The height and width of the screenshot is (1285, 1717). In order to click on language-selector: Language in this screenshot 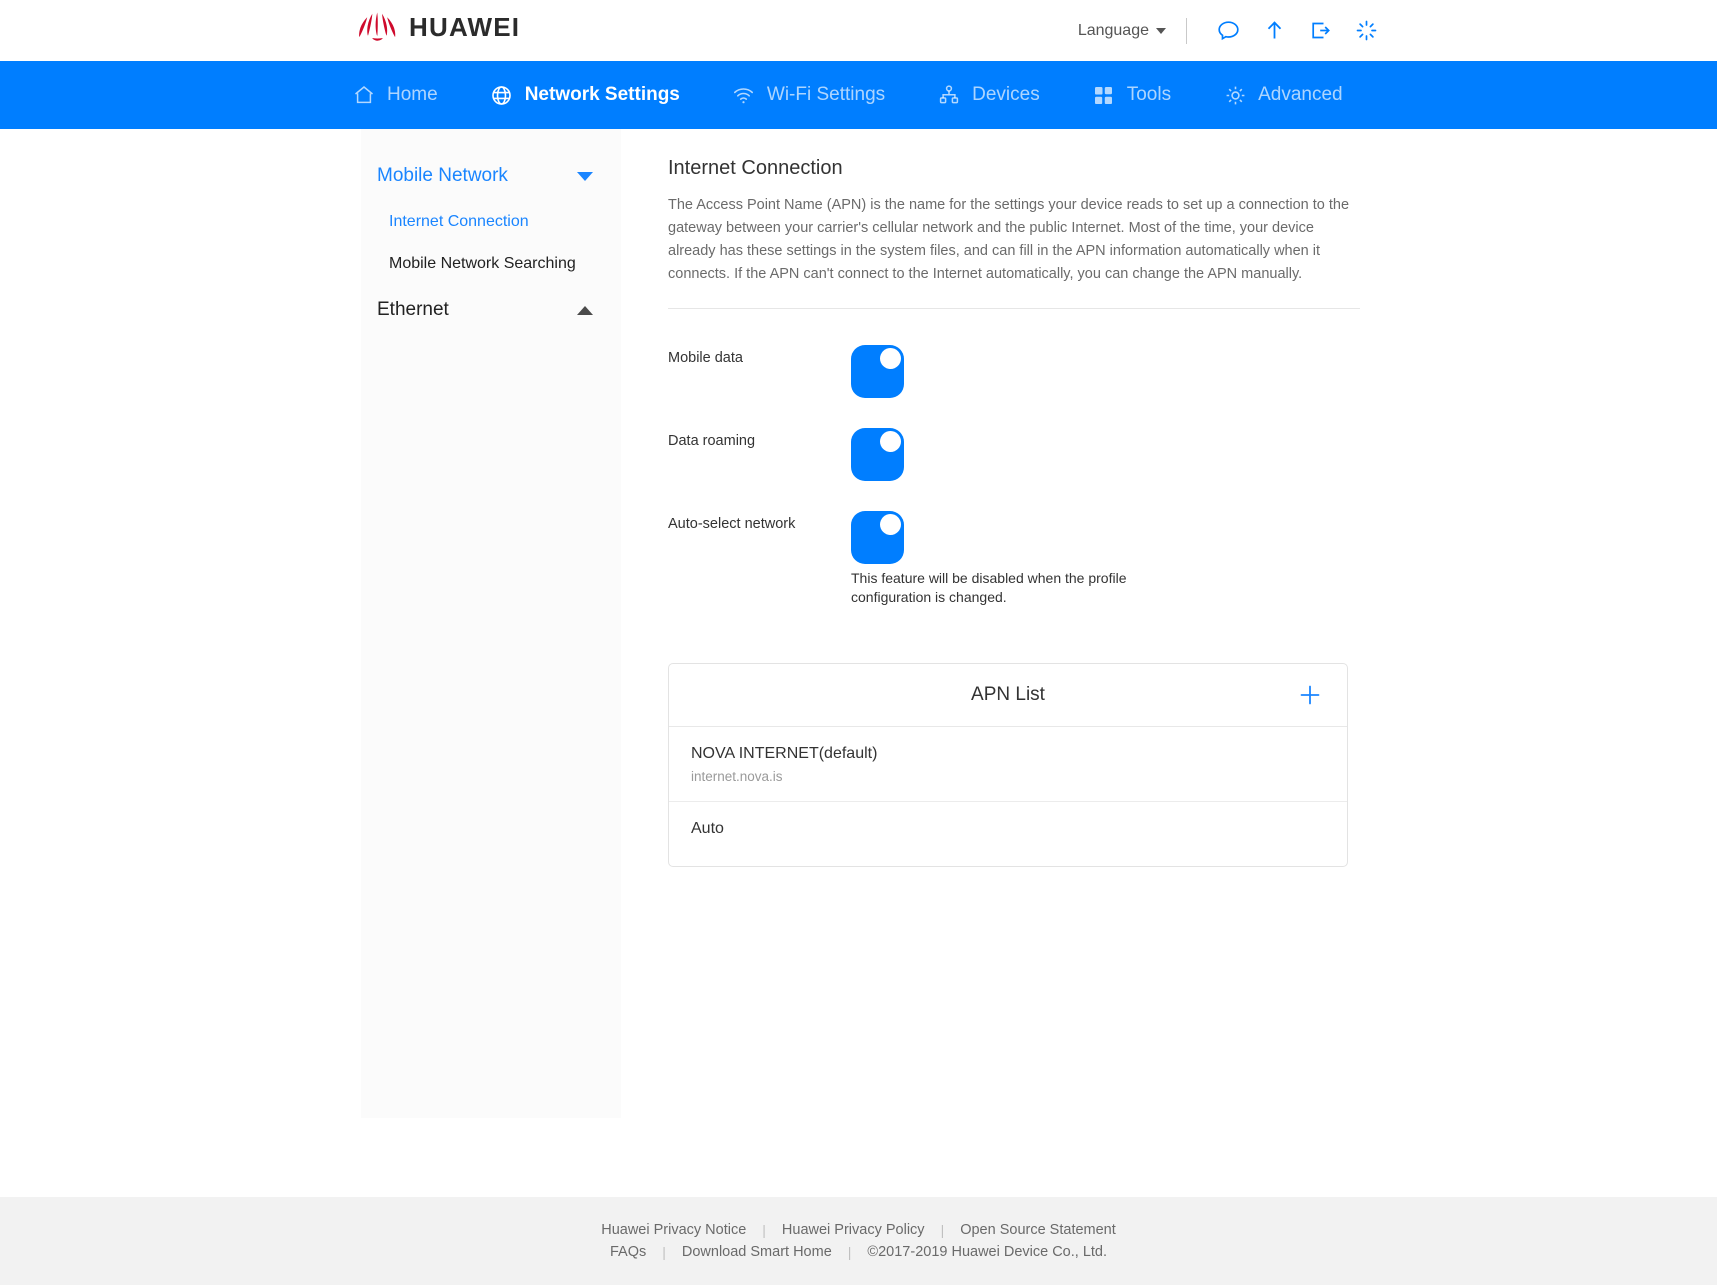, I will do `click(1122, 31)`.